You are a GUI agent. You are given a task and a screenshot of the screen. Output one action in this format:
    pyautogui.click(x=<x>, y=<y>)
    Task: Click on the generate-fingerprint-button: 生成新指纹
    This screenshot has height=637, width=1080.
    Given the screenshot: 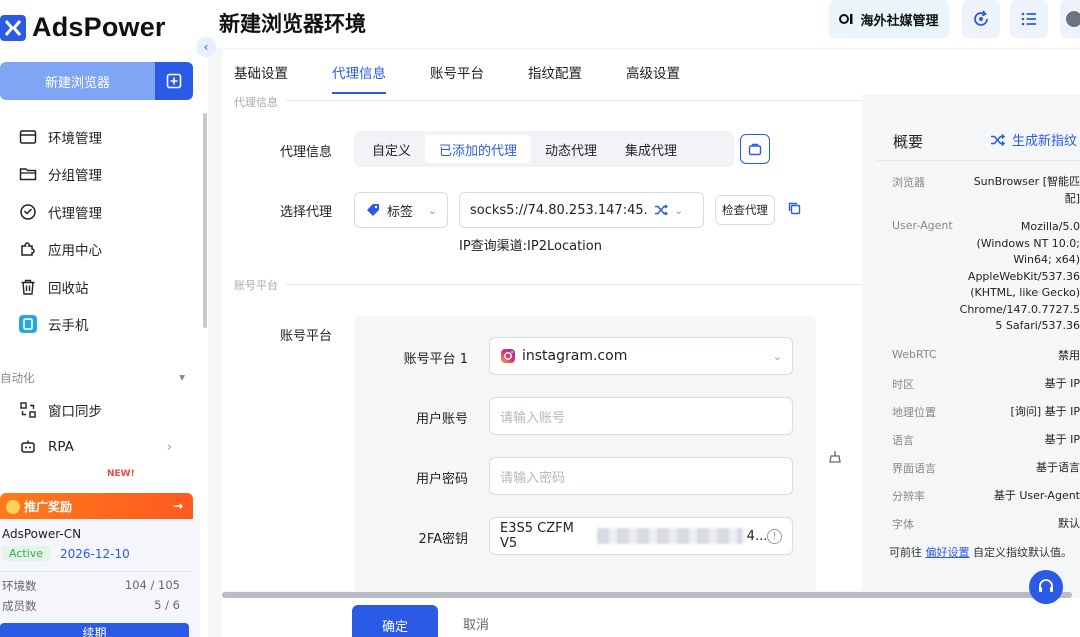 What is the action you would take?
    pyautogui.click(x=1033, y=139)
    